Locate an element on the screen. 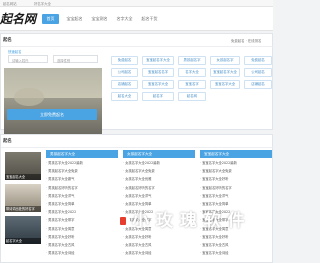  surname-placeholder: 请输入姓氏 is located at coordinates (20, 60).